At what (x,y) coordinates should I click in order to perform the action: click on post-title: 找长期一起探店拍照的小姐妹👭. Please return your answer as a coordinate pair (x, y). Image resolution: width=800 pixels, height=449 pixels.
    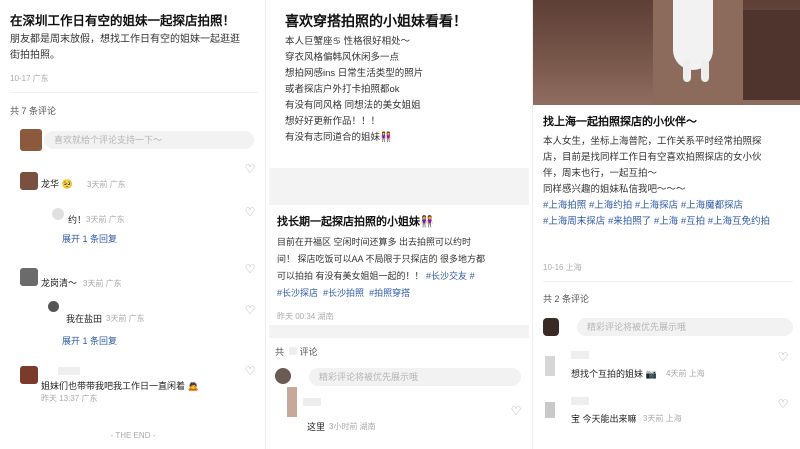
    Looking at the image, I should click on (355, 222).